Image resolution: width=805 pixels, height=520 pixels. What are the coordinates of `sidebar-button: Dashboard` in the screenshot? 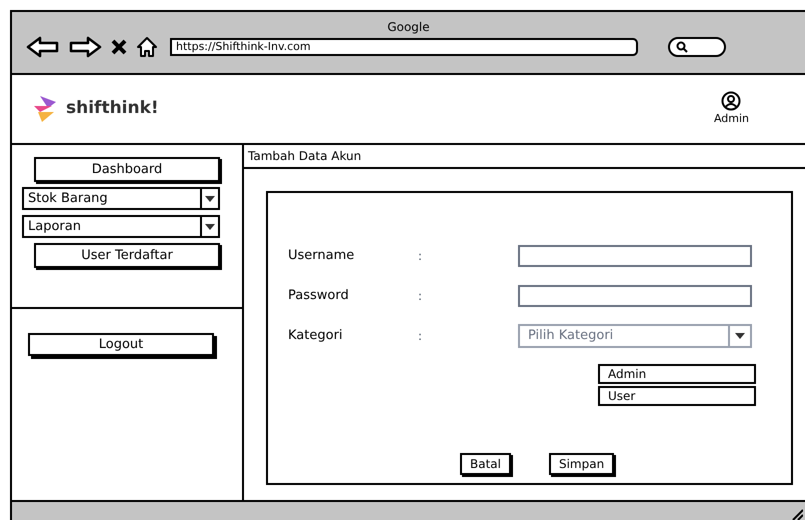 It's located at (127, 169).